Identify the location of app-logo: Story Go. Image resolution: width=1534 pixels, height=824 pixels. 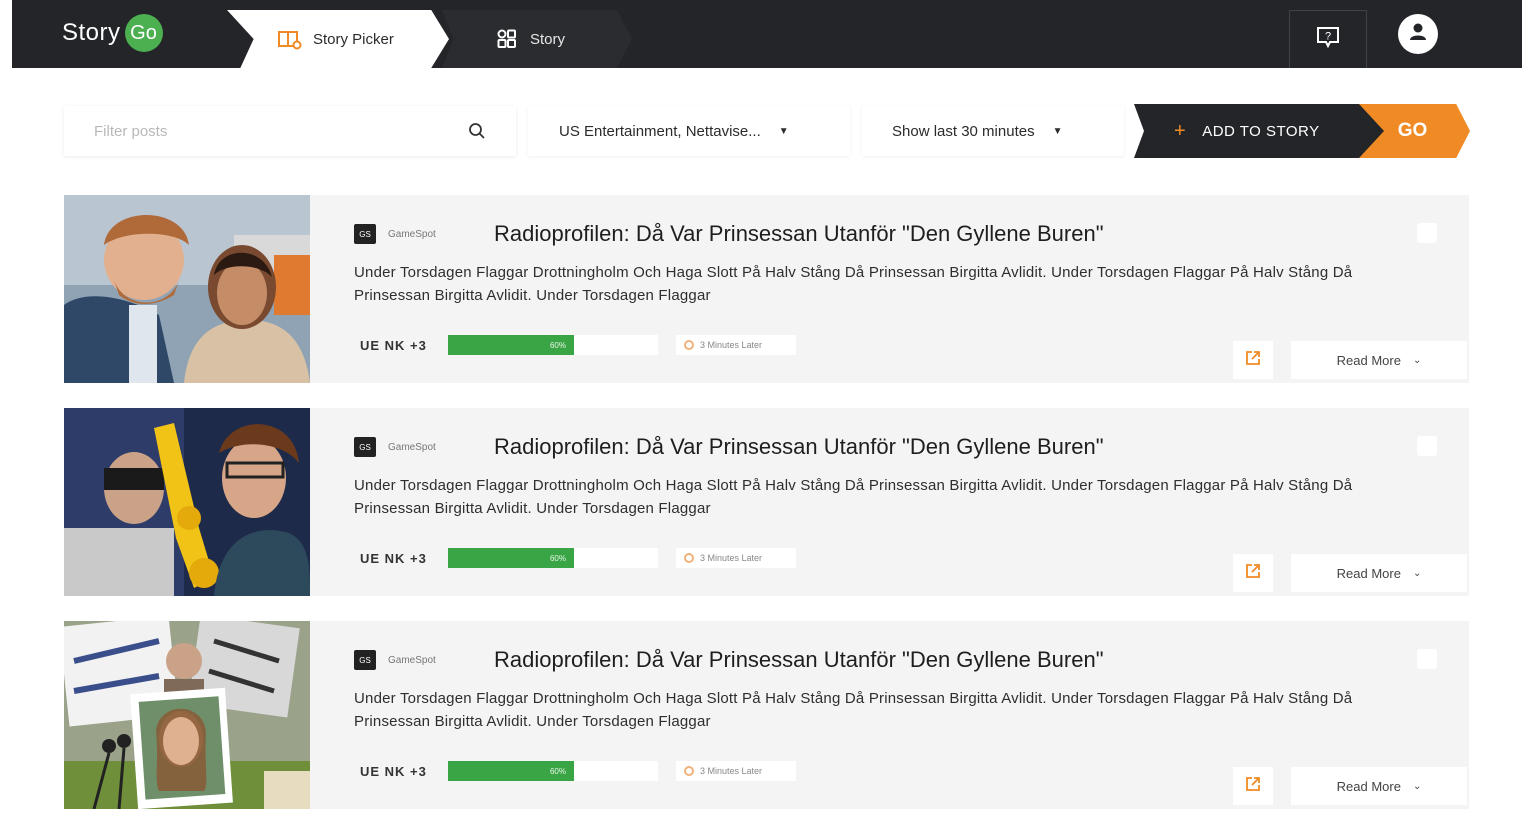
(112, 33).